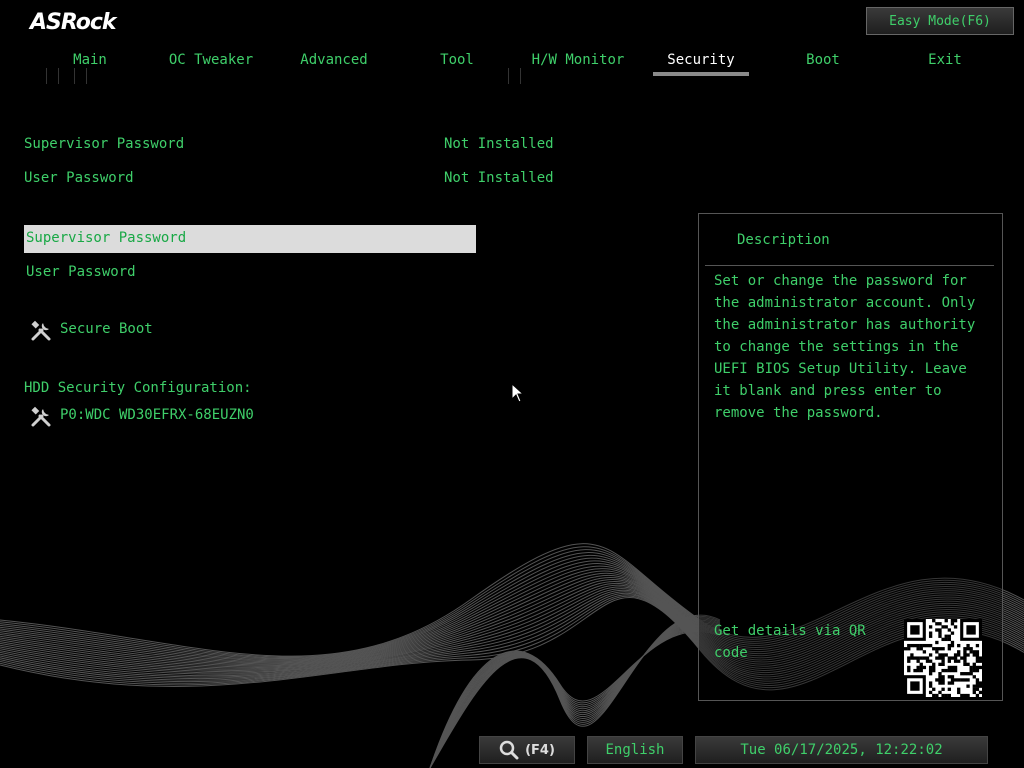 This screenshot has height=768, width=1024. What do you see at coordinates (971, 630) in the screenshot?
I see `qr-finder-module` at bounding box center [971, 630].